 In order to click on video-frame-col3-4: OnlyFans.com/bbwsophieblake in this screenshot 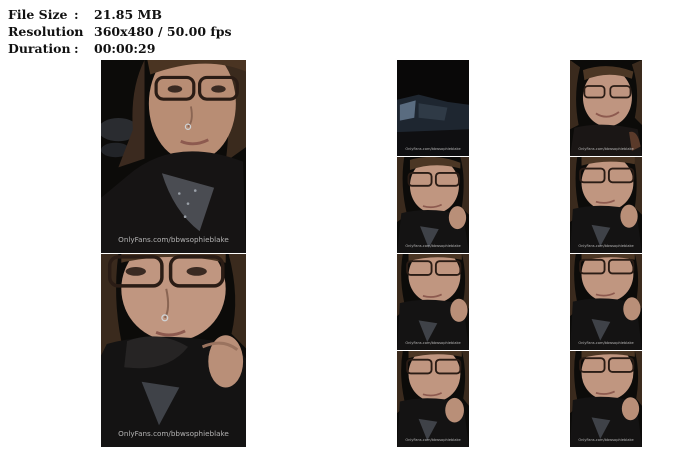, I will do `click(606, 399)`.